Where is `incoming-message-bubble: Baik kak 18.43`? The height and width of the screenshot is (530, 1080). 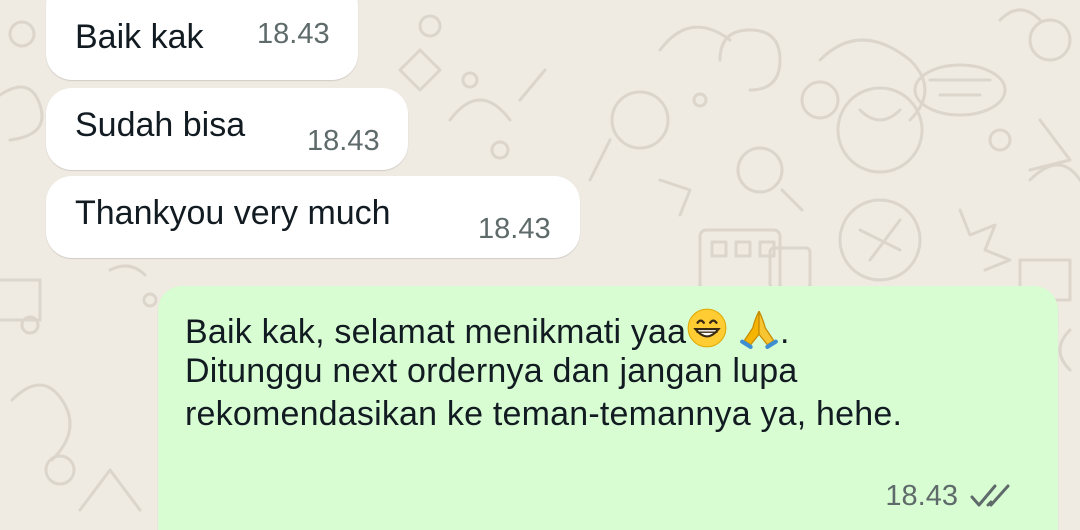
incoming-message-bubble: Baik kak 18.43 is located at coordinates (202, 40).